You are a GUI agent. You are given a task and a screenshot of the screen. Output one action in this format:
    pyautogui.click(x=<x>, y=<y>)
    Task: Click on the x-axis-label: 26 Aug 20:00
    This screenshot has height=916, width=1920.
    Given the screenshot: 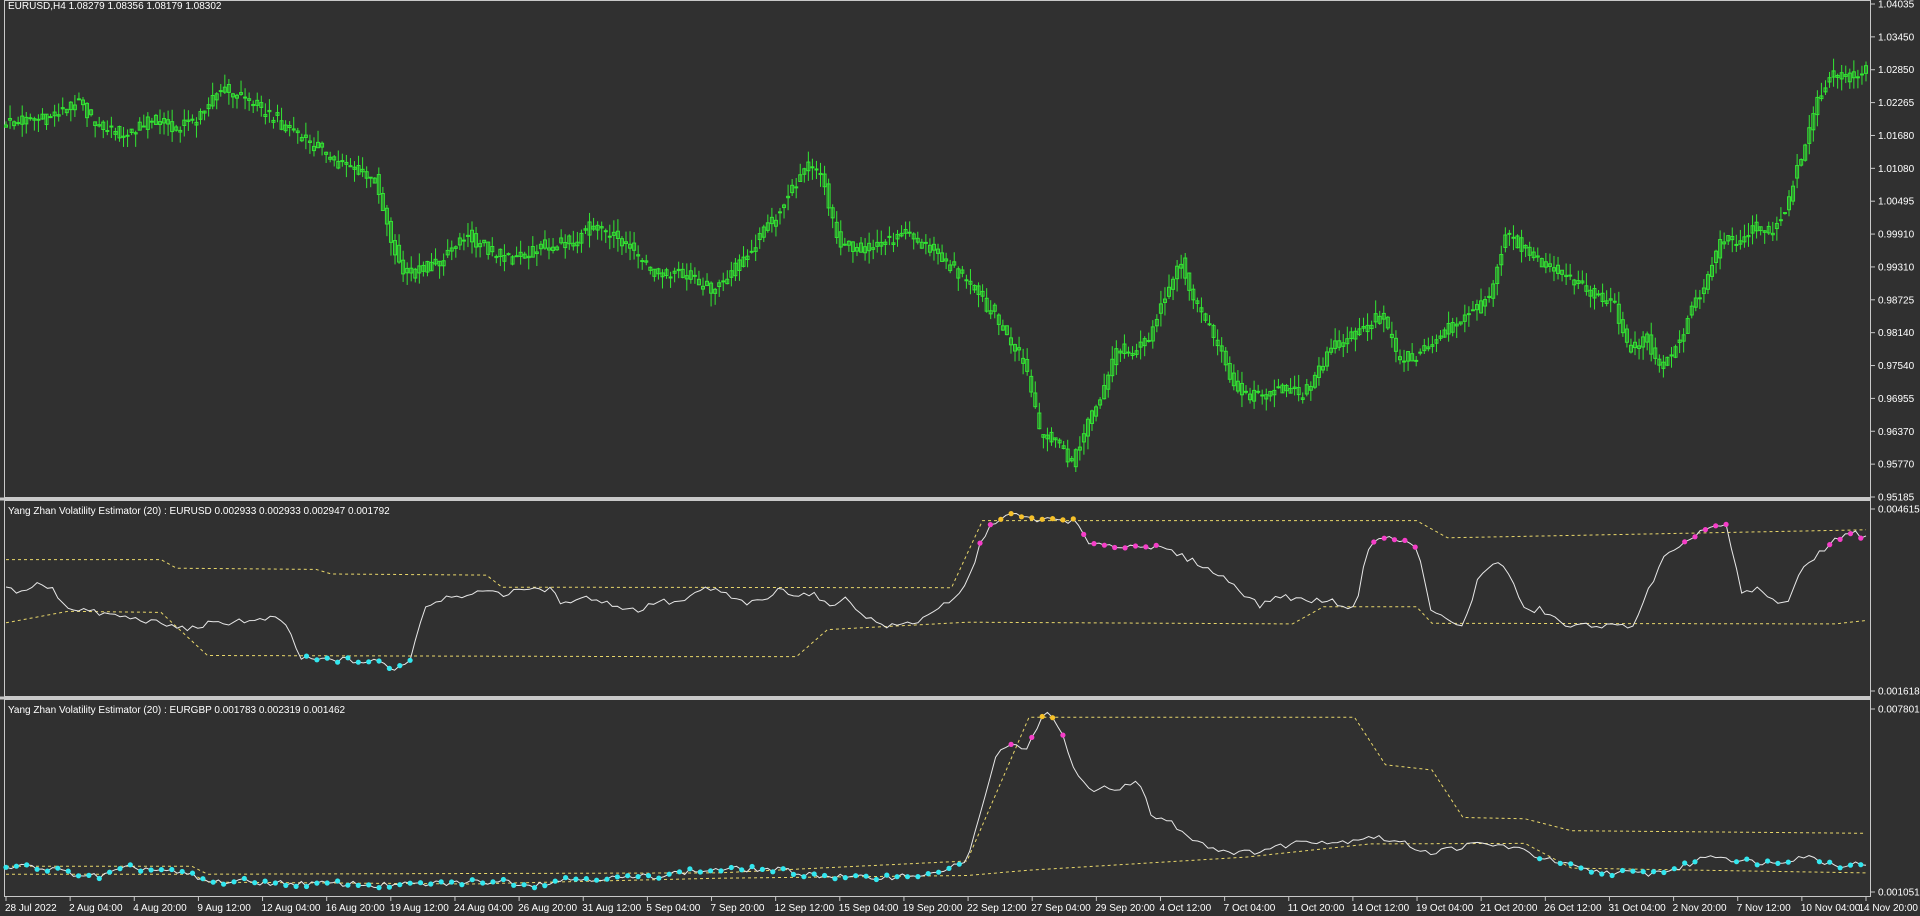 What is the action you would take?
    pyautogui.click(x=547, y=908)
    